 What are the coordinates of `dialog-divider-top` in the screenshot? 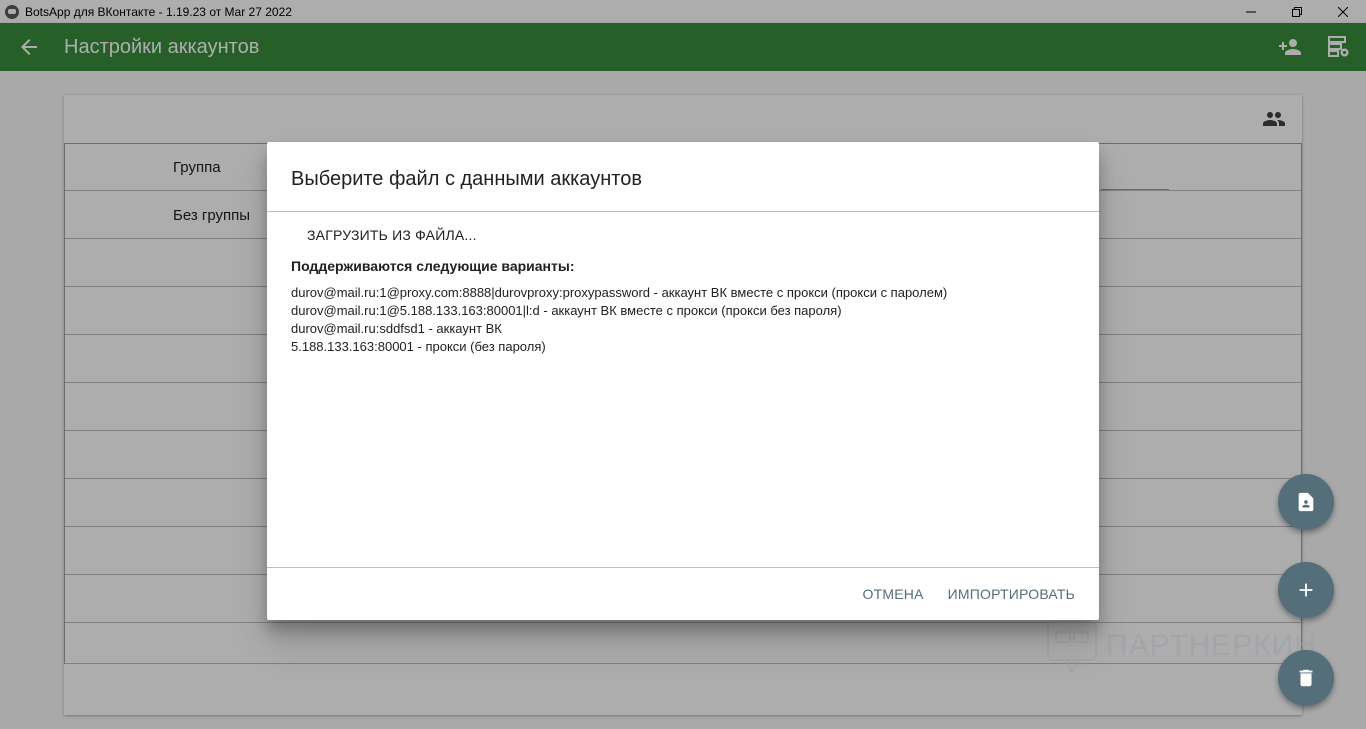 It's located at (683, 211).